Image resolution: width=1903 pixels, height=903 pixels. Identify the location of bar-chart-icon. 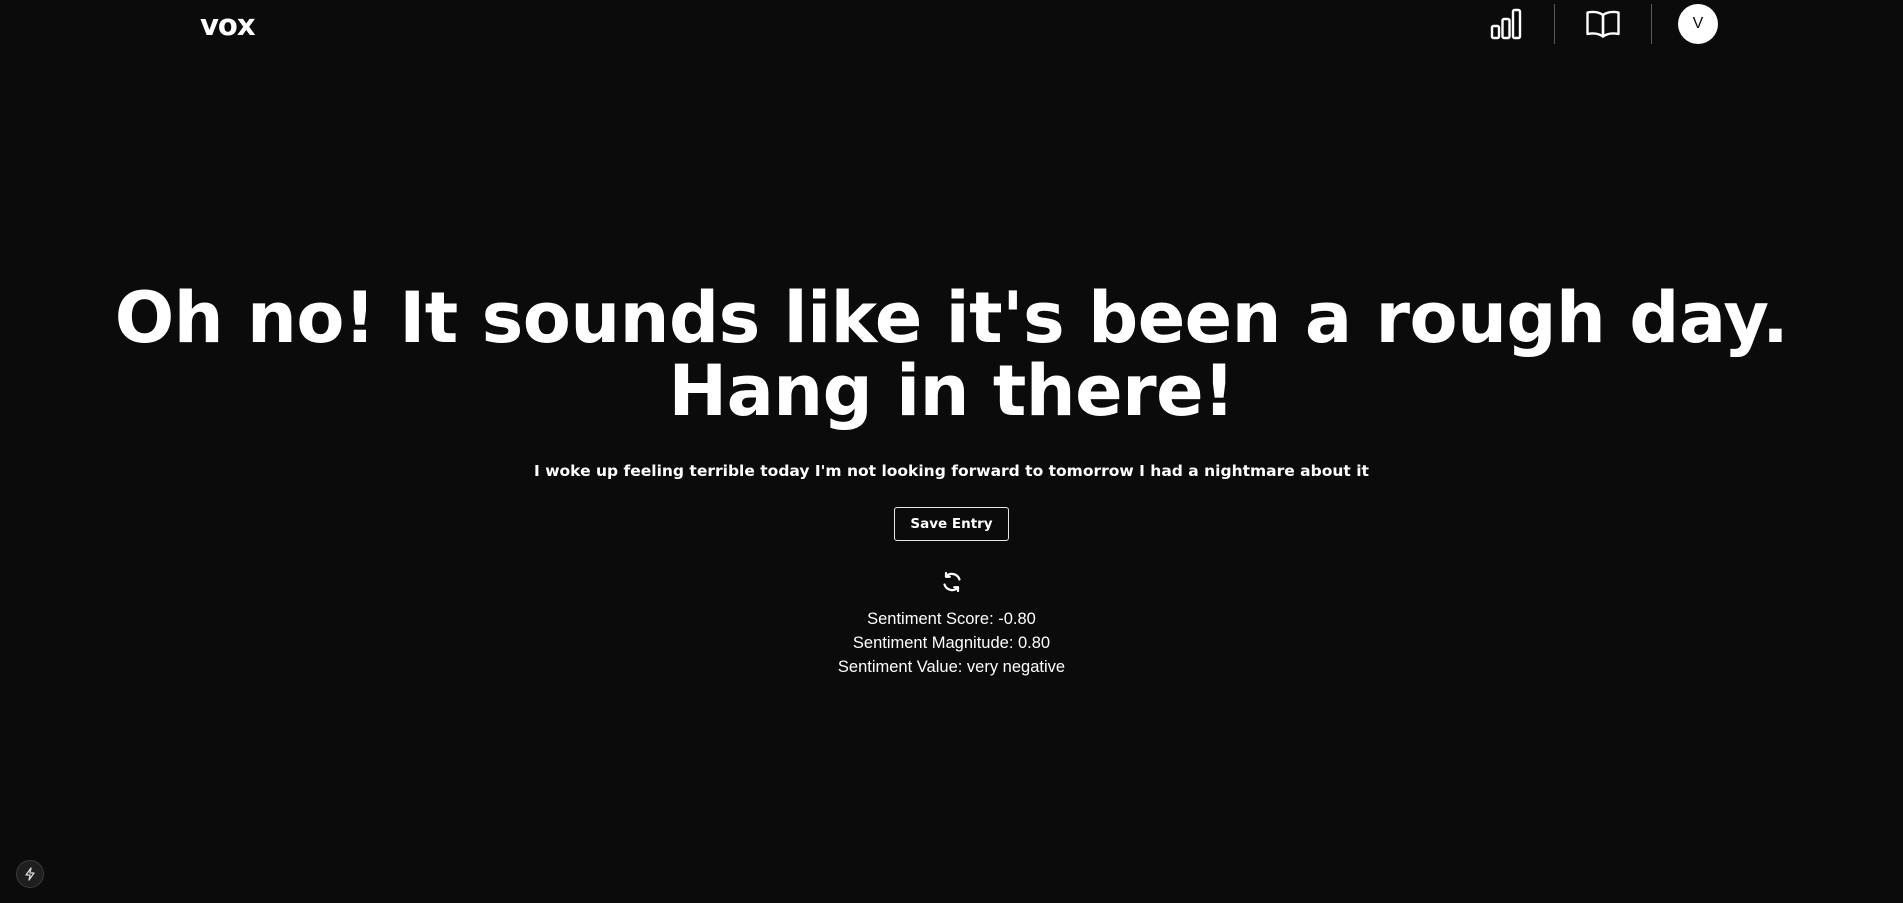
(1506, 24).